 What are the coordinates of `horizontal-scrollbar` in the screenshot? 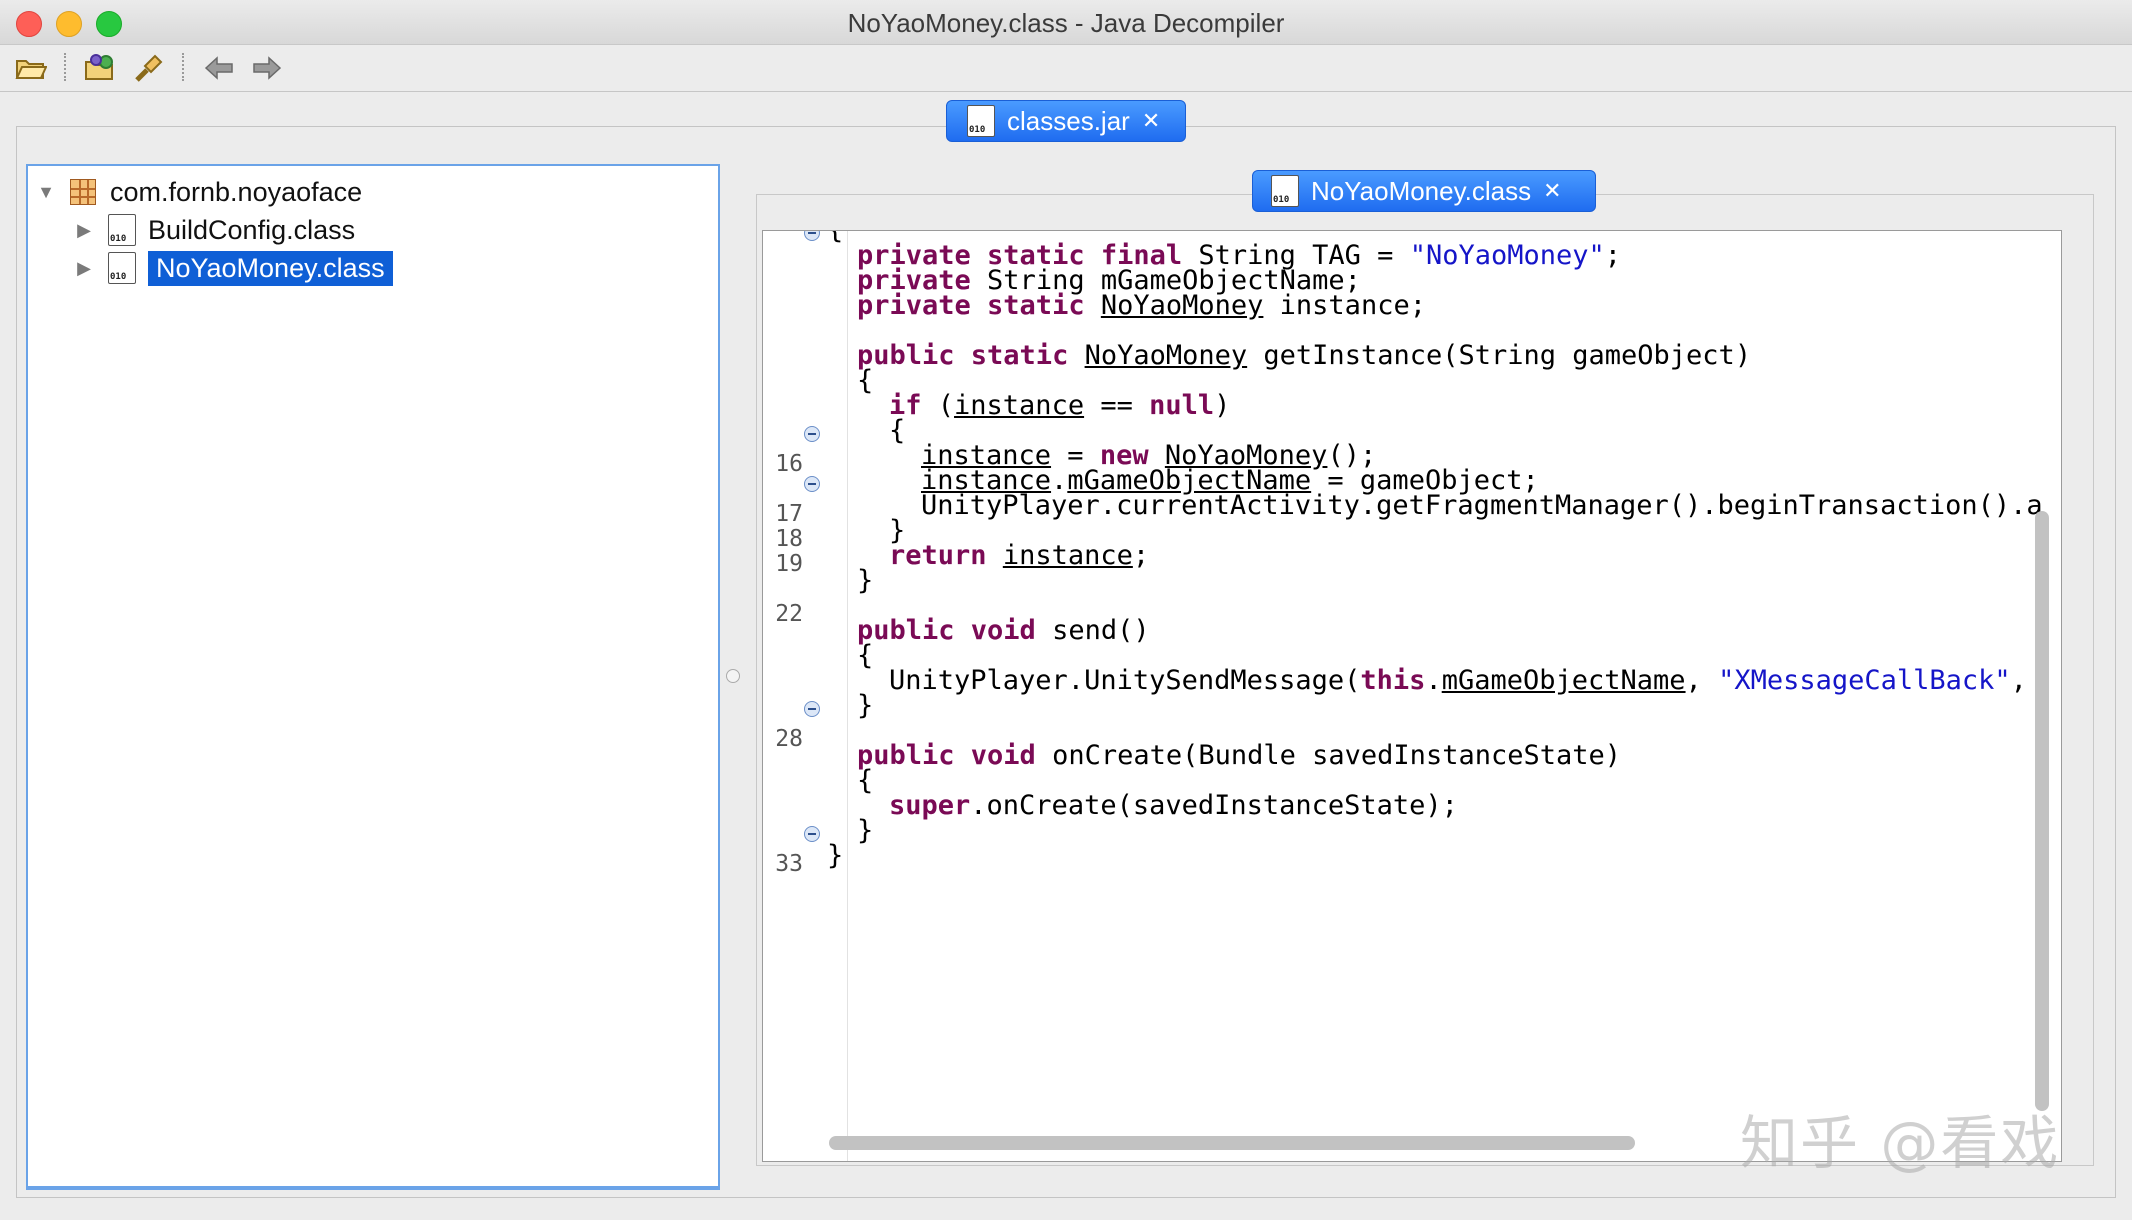 It's located at (1232, 1143).